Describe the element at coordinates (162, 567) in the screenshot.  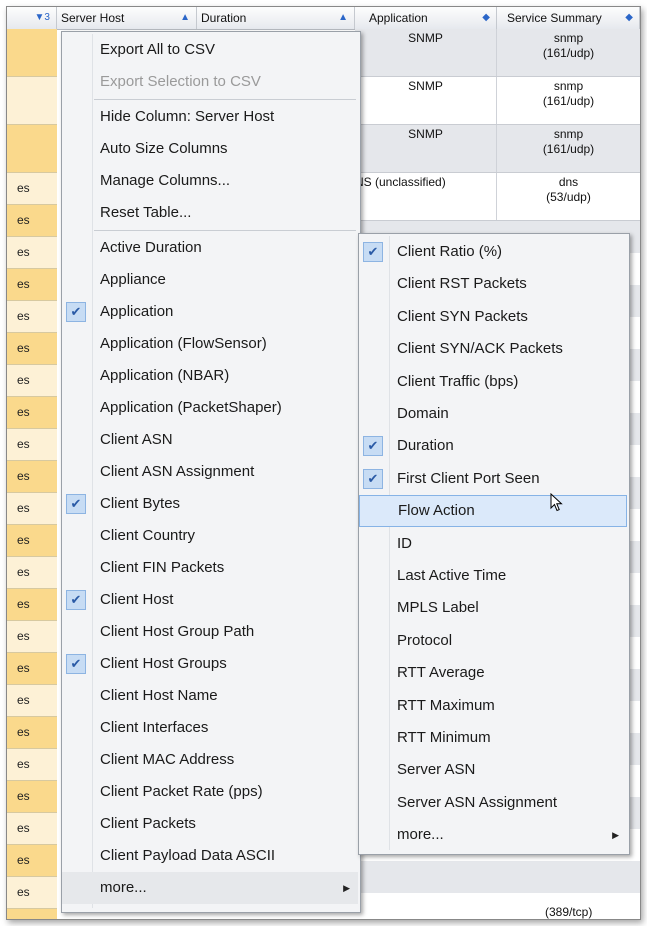
I see `menu-item-label: Client FIN Packets` at that location.